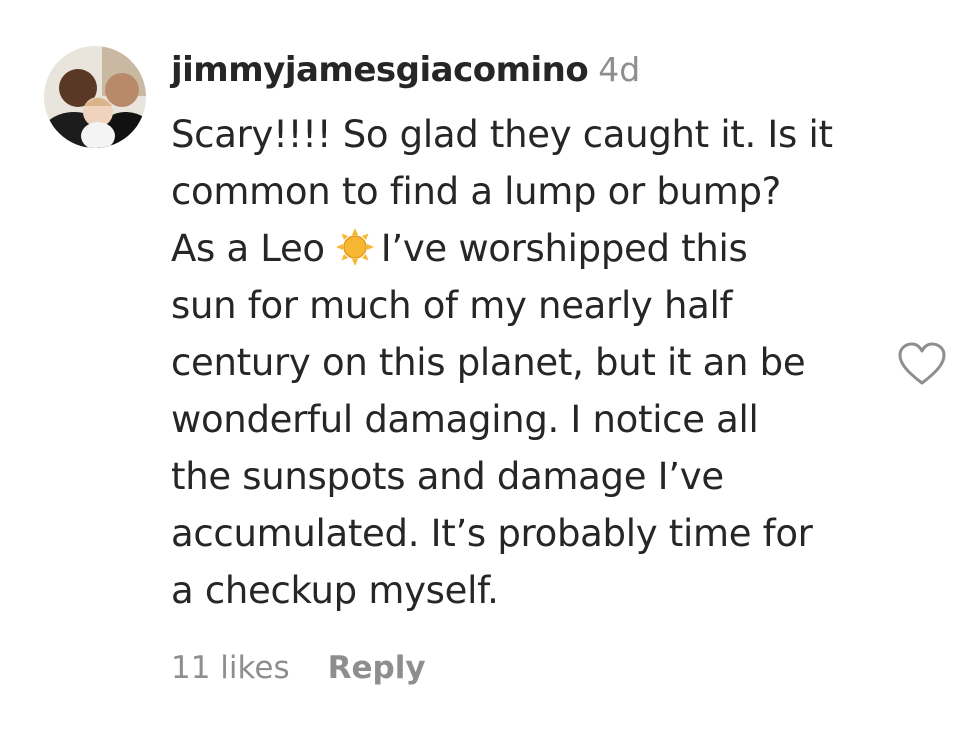 This screenshot has width=980, height=742. What do you see at coordinates (335, 590) in the screenshot?
I see `comment-text-line: a checkup myself.` at bounding box center [335, 590].